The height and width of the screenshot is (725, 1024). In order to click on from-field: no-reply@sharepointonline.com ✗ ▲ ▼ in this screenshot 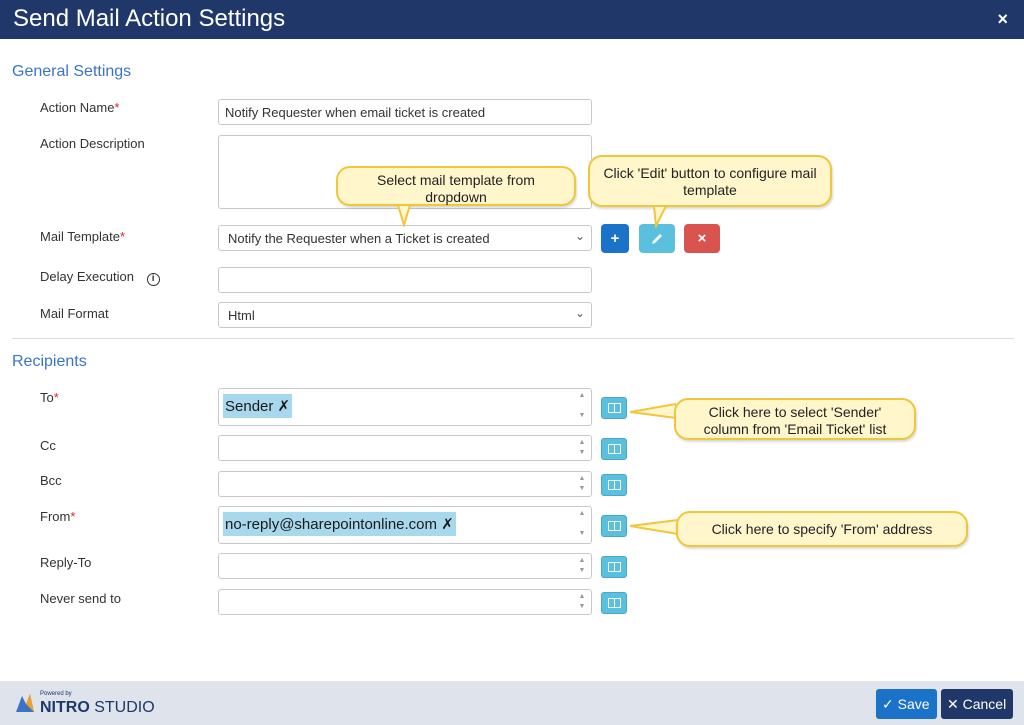, I will do `click(405, 525)`.